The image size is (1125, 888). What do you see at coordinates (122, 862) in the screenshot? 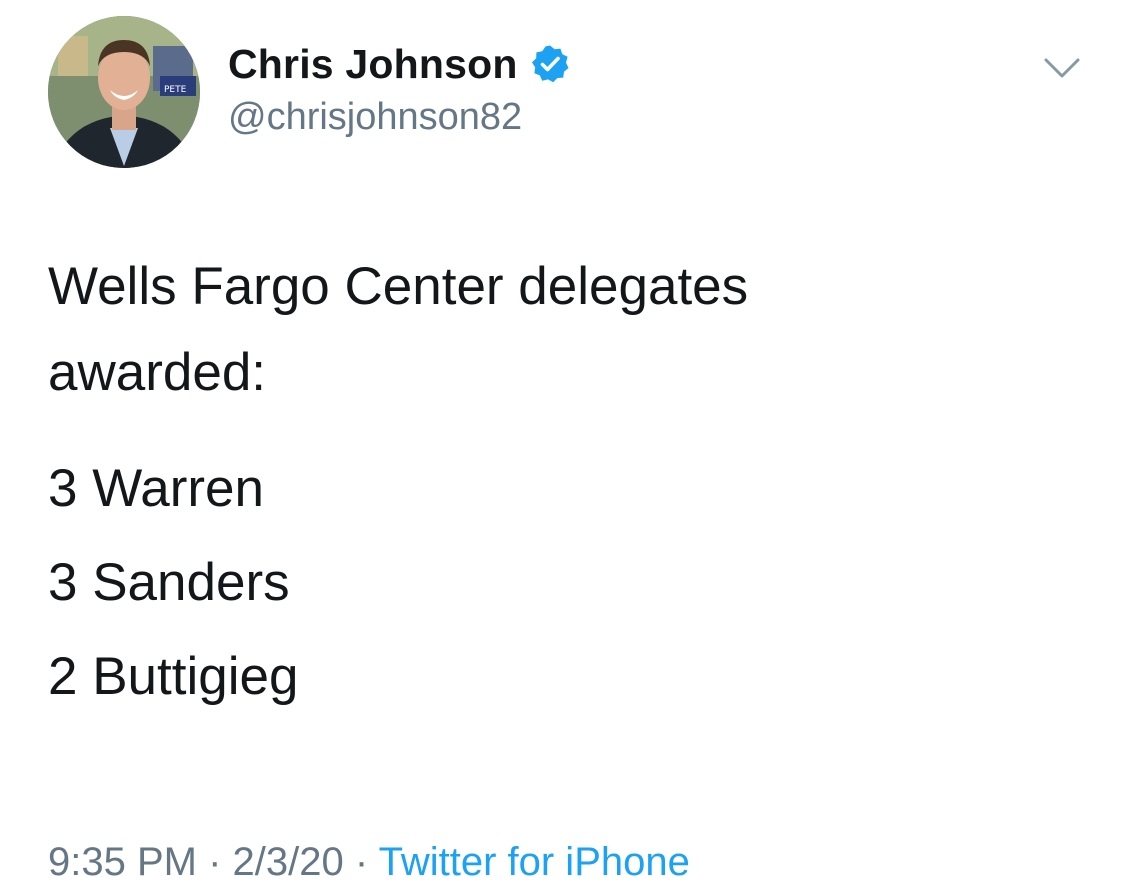
I see `tweet-time: 9:35 PM` at bounding box center [122, 862].